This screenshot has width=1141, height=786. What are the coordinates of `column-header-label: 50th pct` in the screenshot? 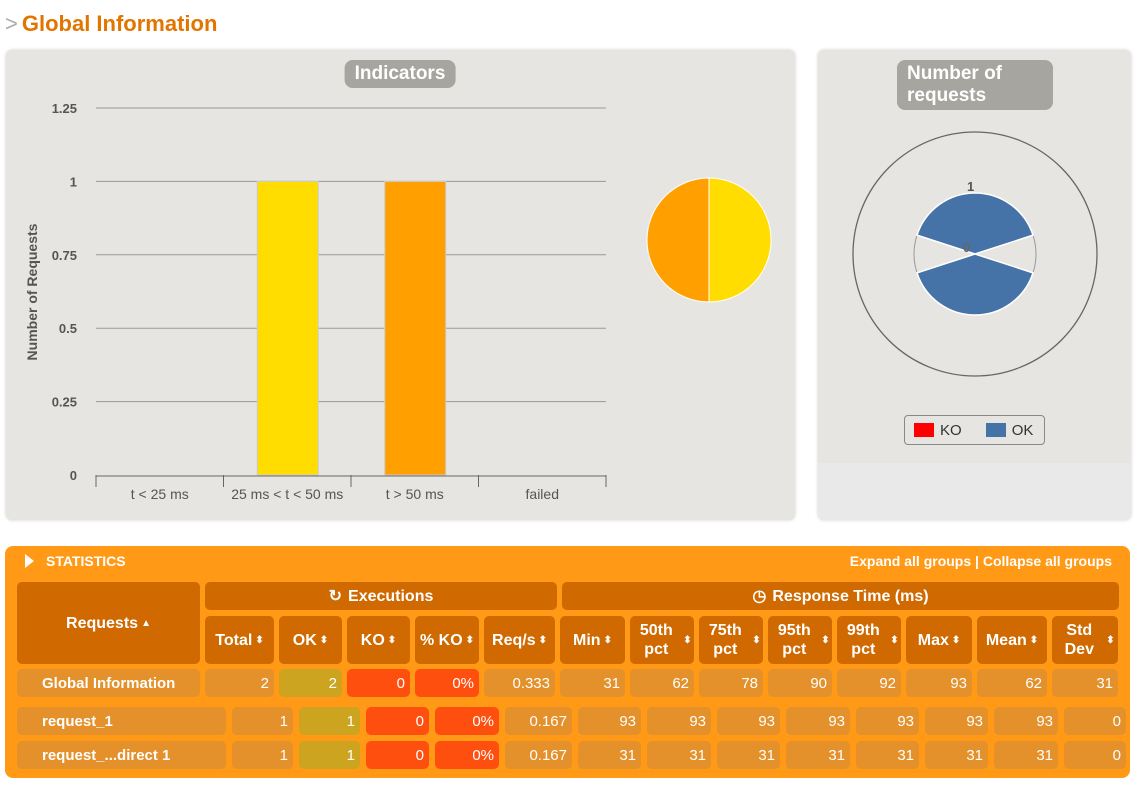 It's located at (656, 640).